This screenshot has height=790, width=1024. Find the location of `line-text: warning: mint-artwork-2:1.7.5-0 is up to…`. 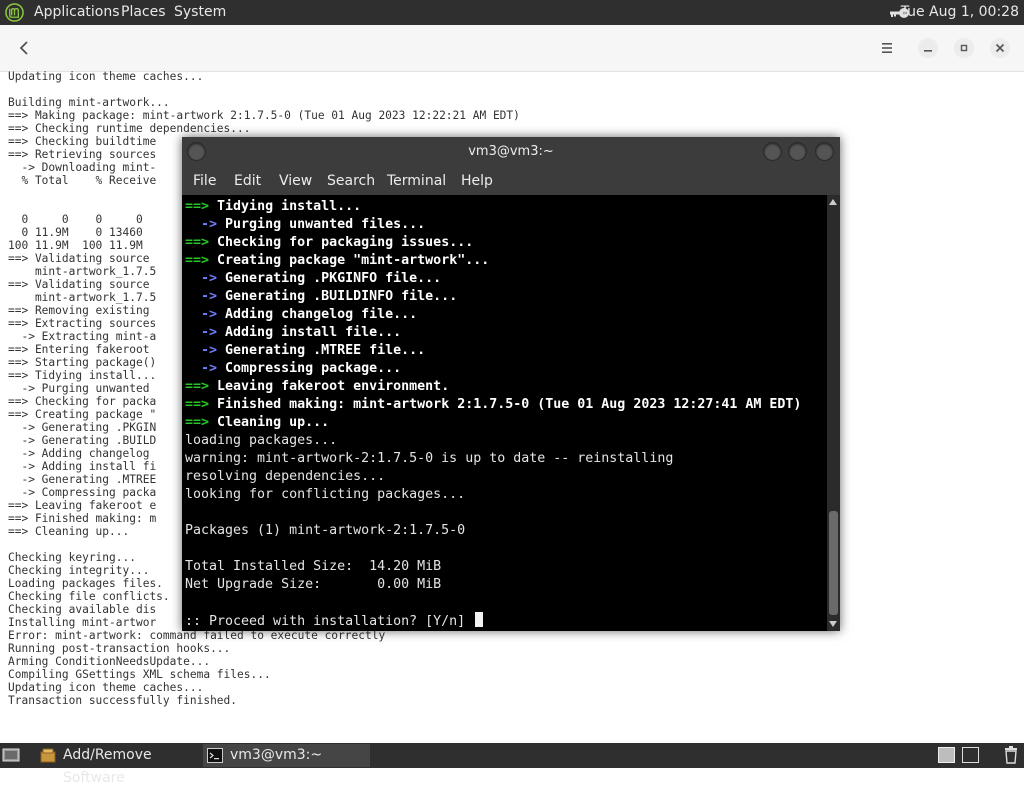

line-text: warning: mint-artwork-2:1.7.5-0 is up to… is located at coordinates (429, 458).